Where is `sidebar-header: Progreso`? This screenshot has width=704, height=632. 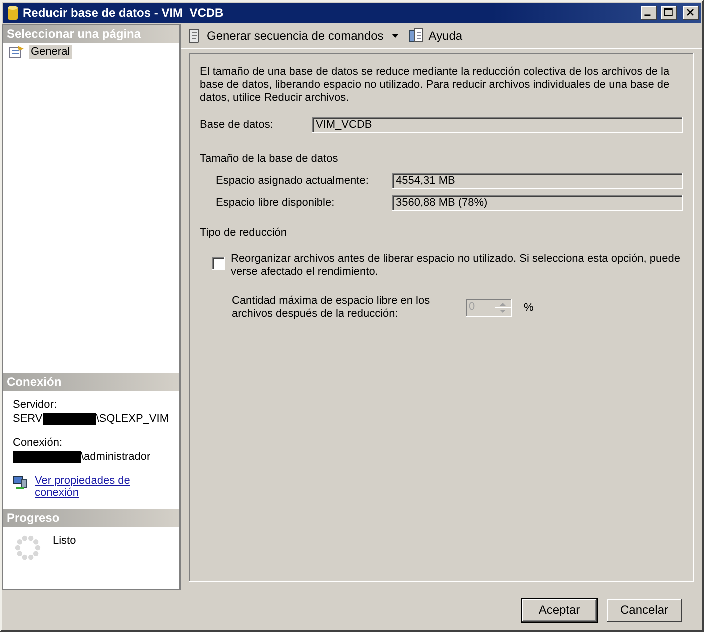
sidebar-header: Progreso is located at coordinates (91, 518).